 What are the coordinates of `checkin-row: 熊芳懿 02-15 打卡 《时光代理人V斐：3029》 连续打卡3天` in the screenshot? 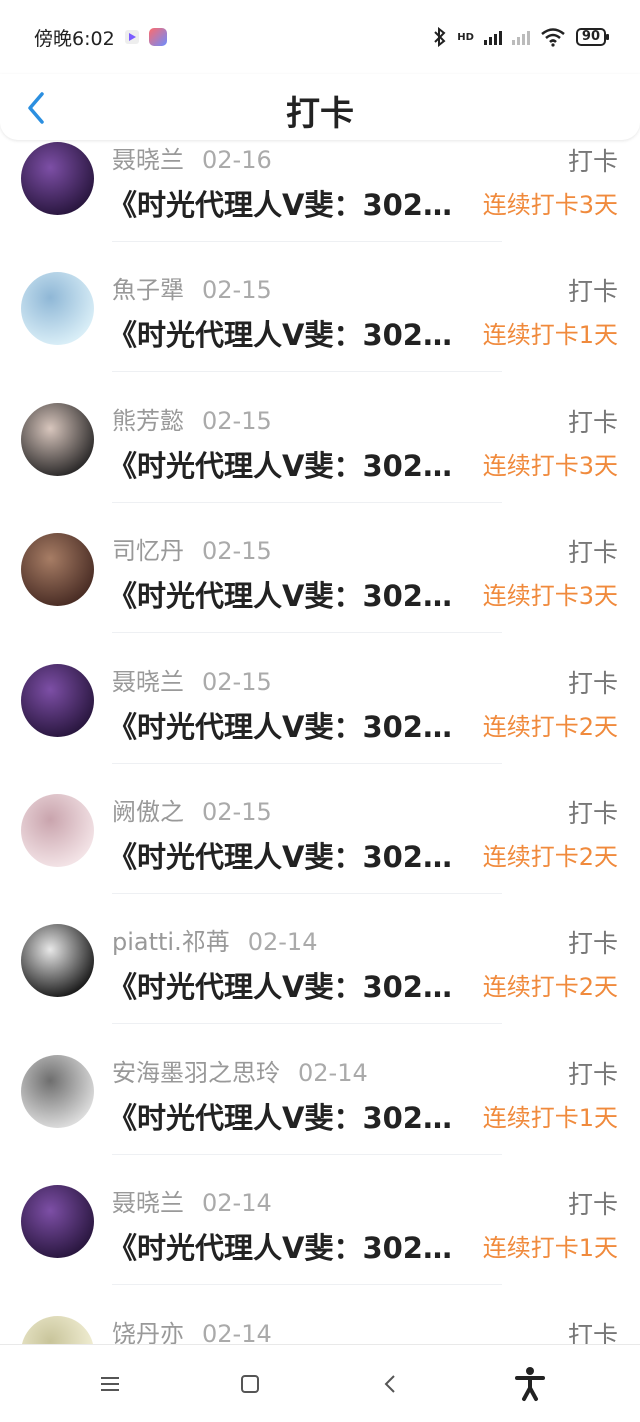 It's located at (320, 456).